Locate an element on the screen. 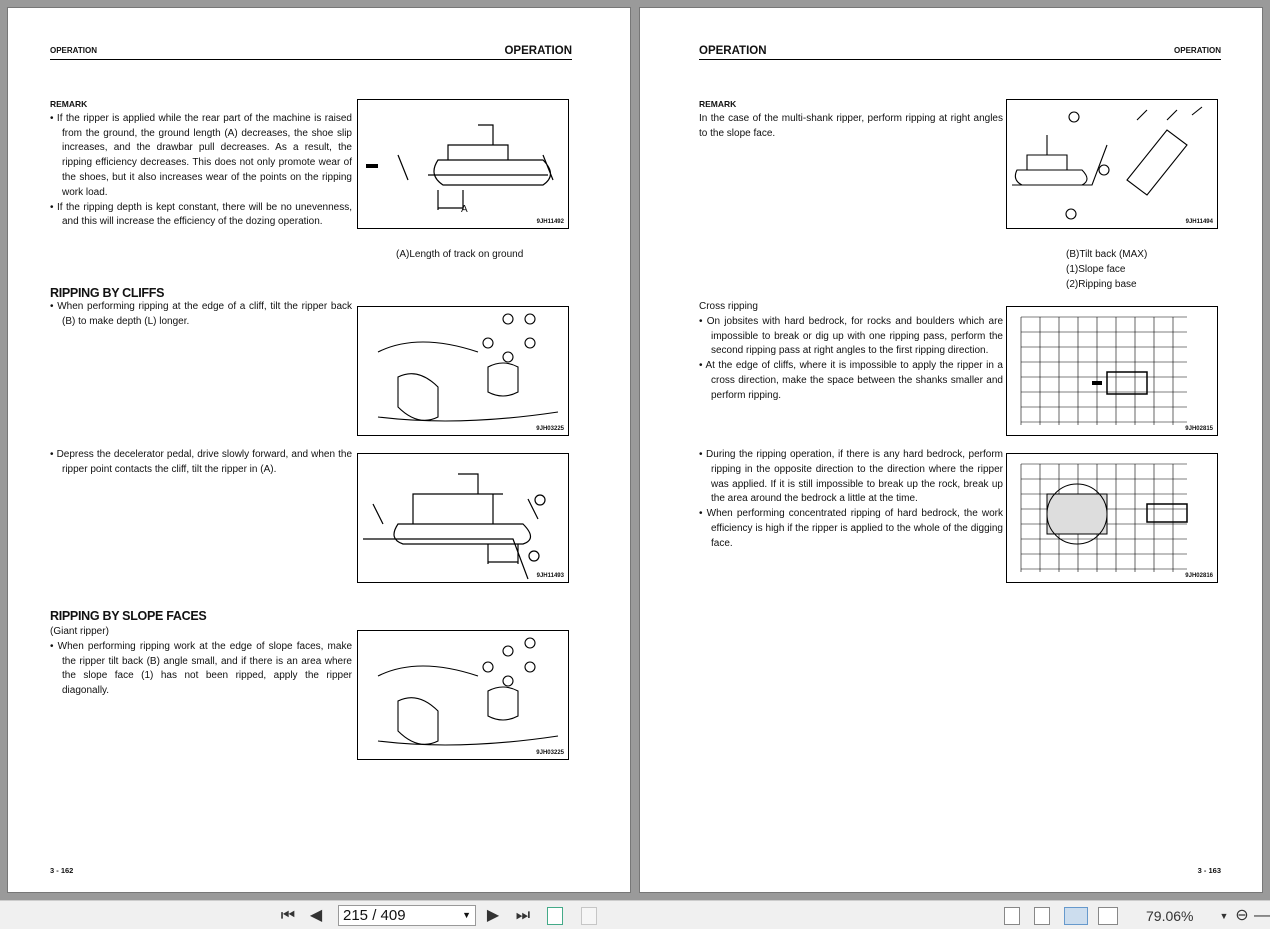 This screenshot has height=929, width=1270. zoom-level: 79.06% is located at coordinates (1169, 916).